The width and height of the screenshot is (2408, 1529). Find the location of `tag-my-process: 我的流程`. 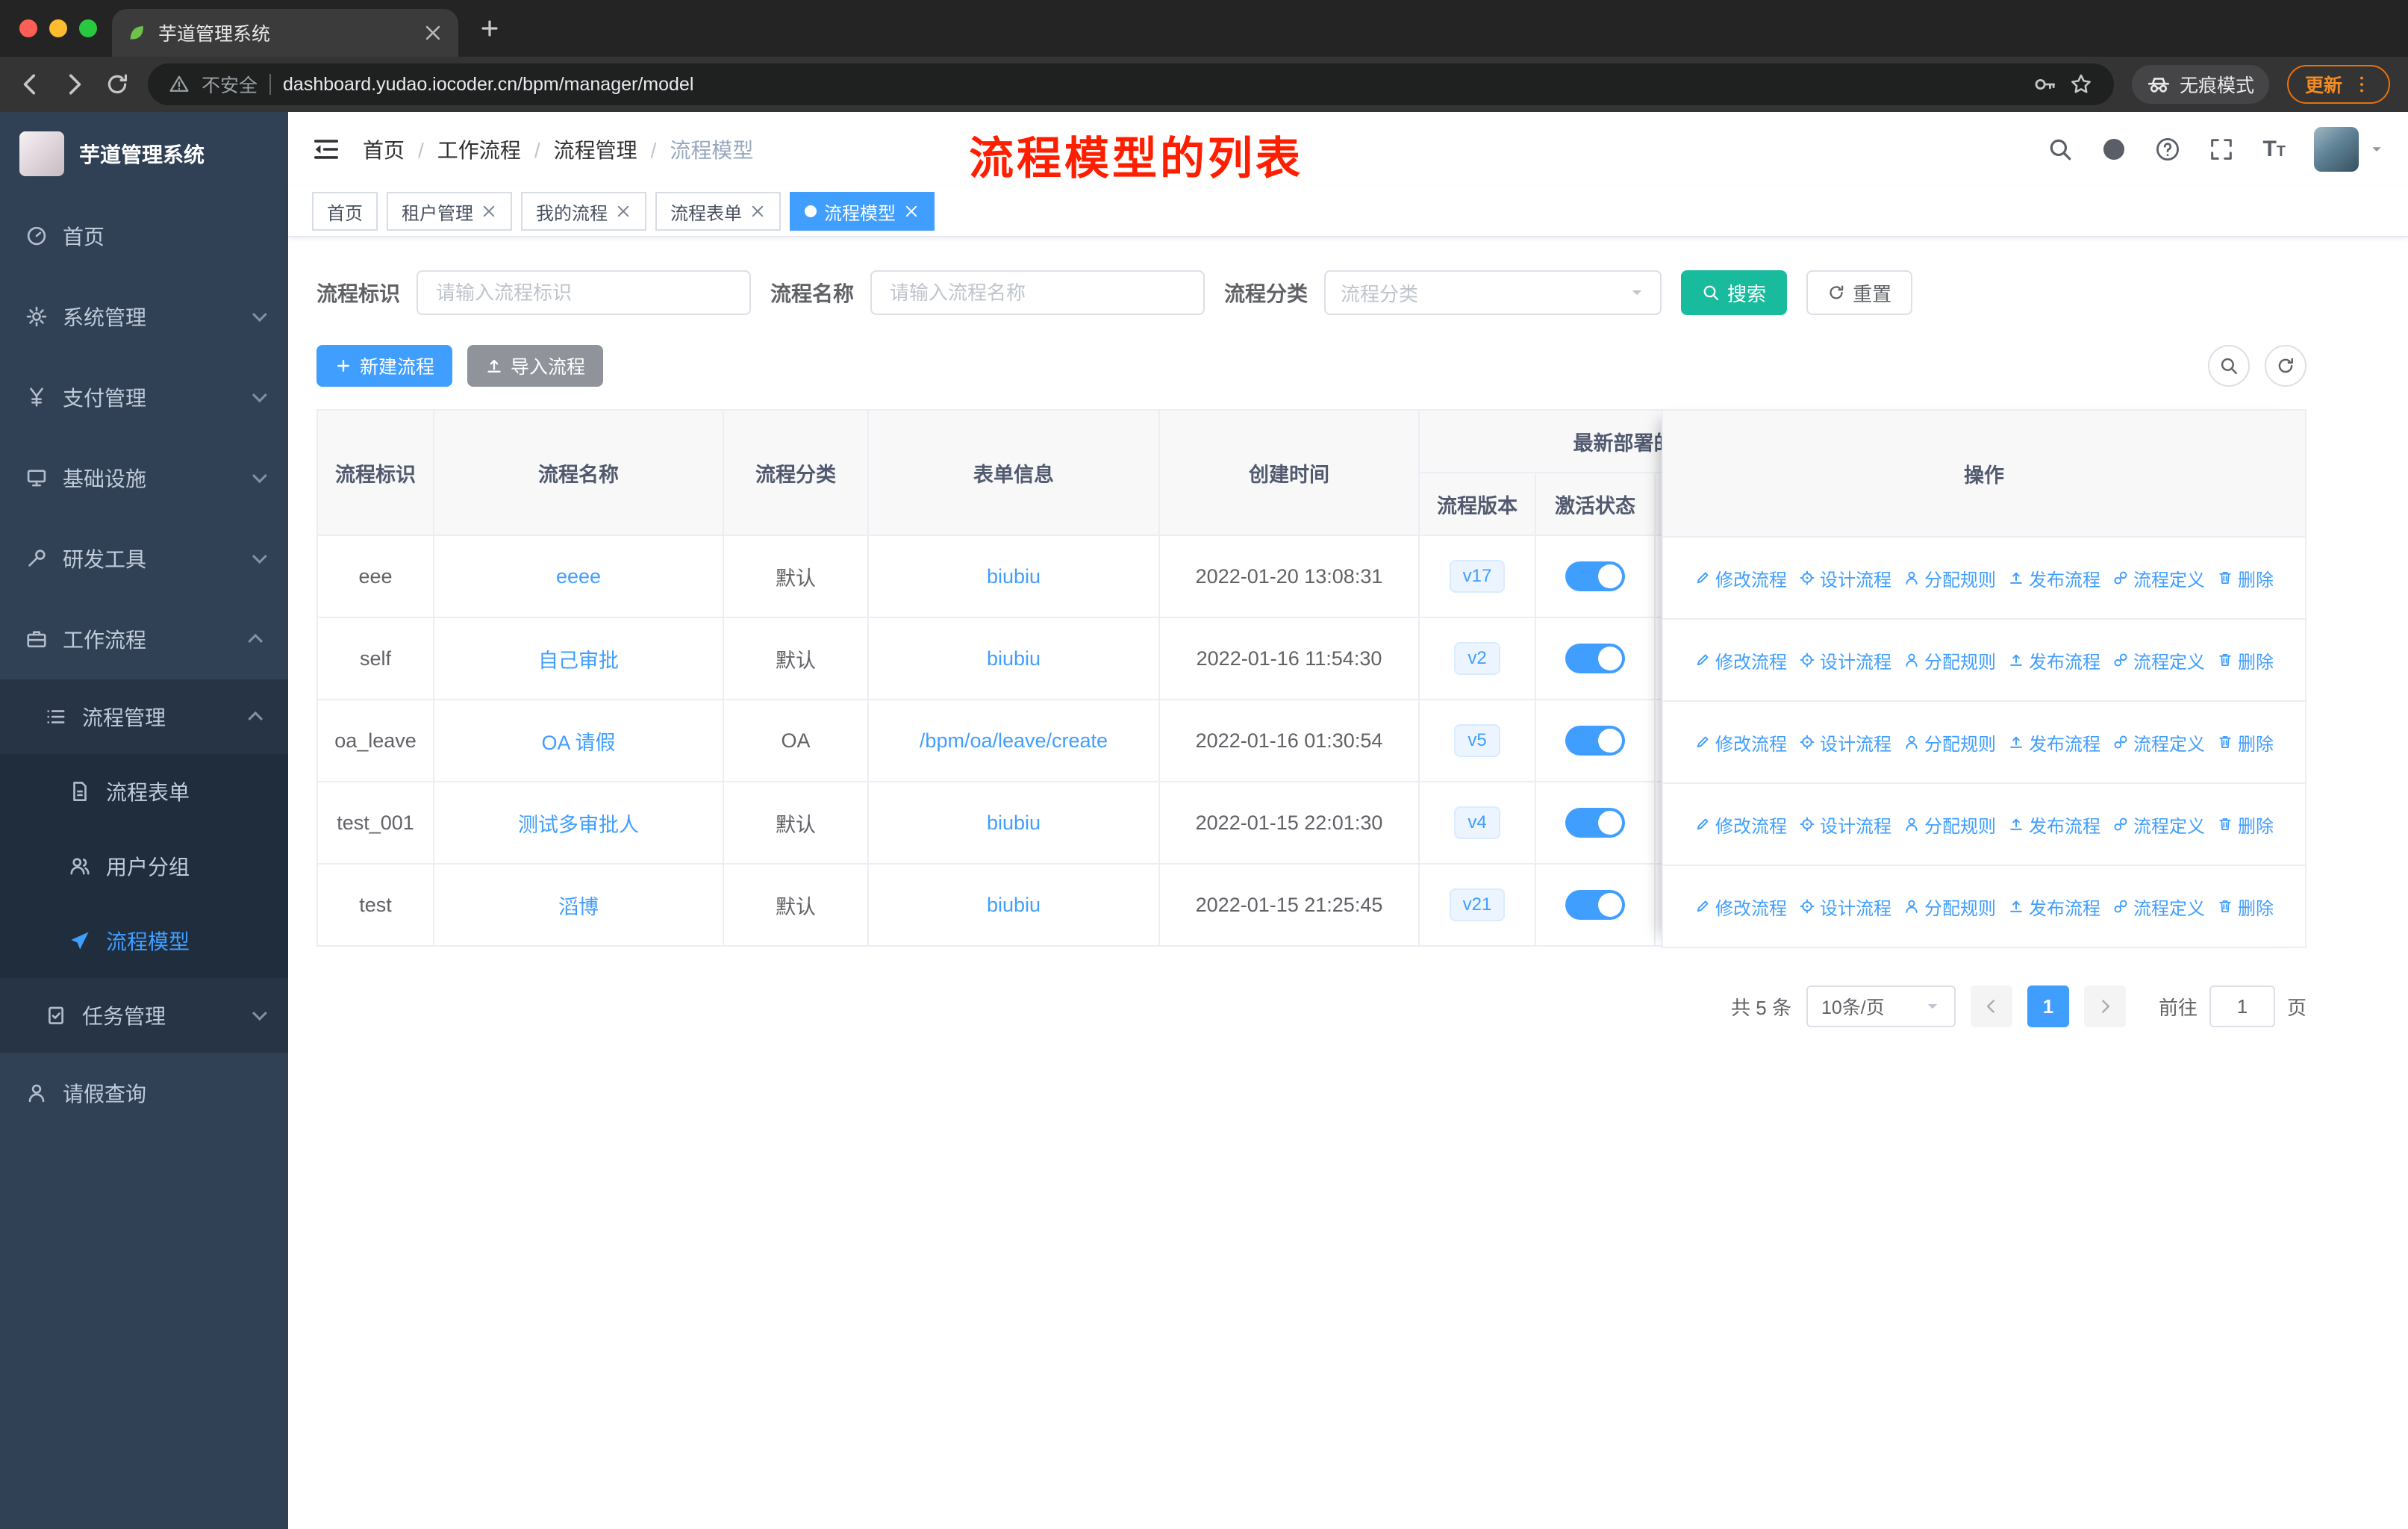

tag-my-process: 我的流程 is located at coordinates (583, 211).